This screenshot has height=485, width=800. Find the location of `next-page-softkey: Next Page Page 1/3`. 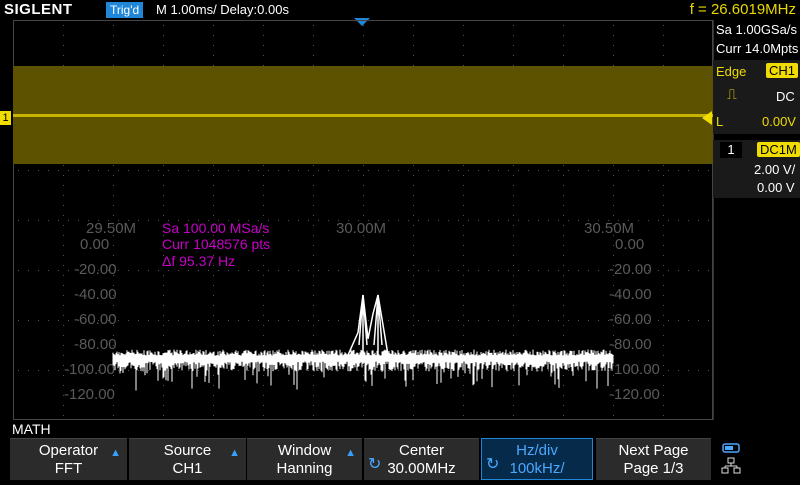

next-page-softkey: Next Page Page 1/3 is located at coordinates (653, 459).